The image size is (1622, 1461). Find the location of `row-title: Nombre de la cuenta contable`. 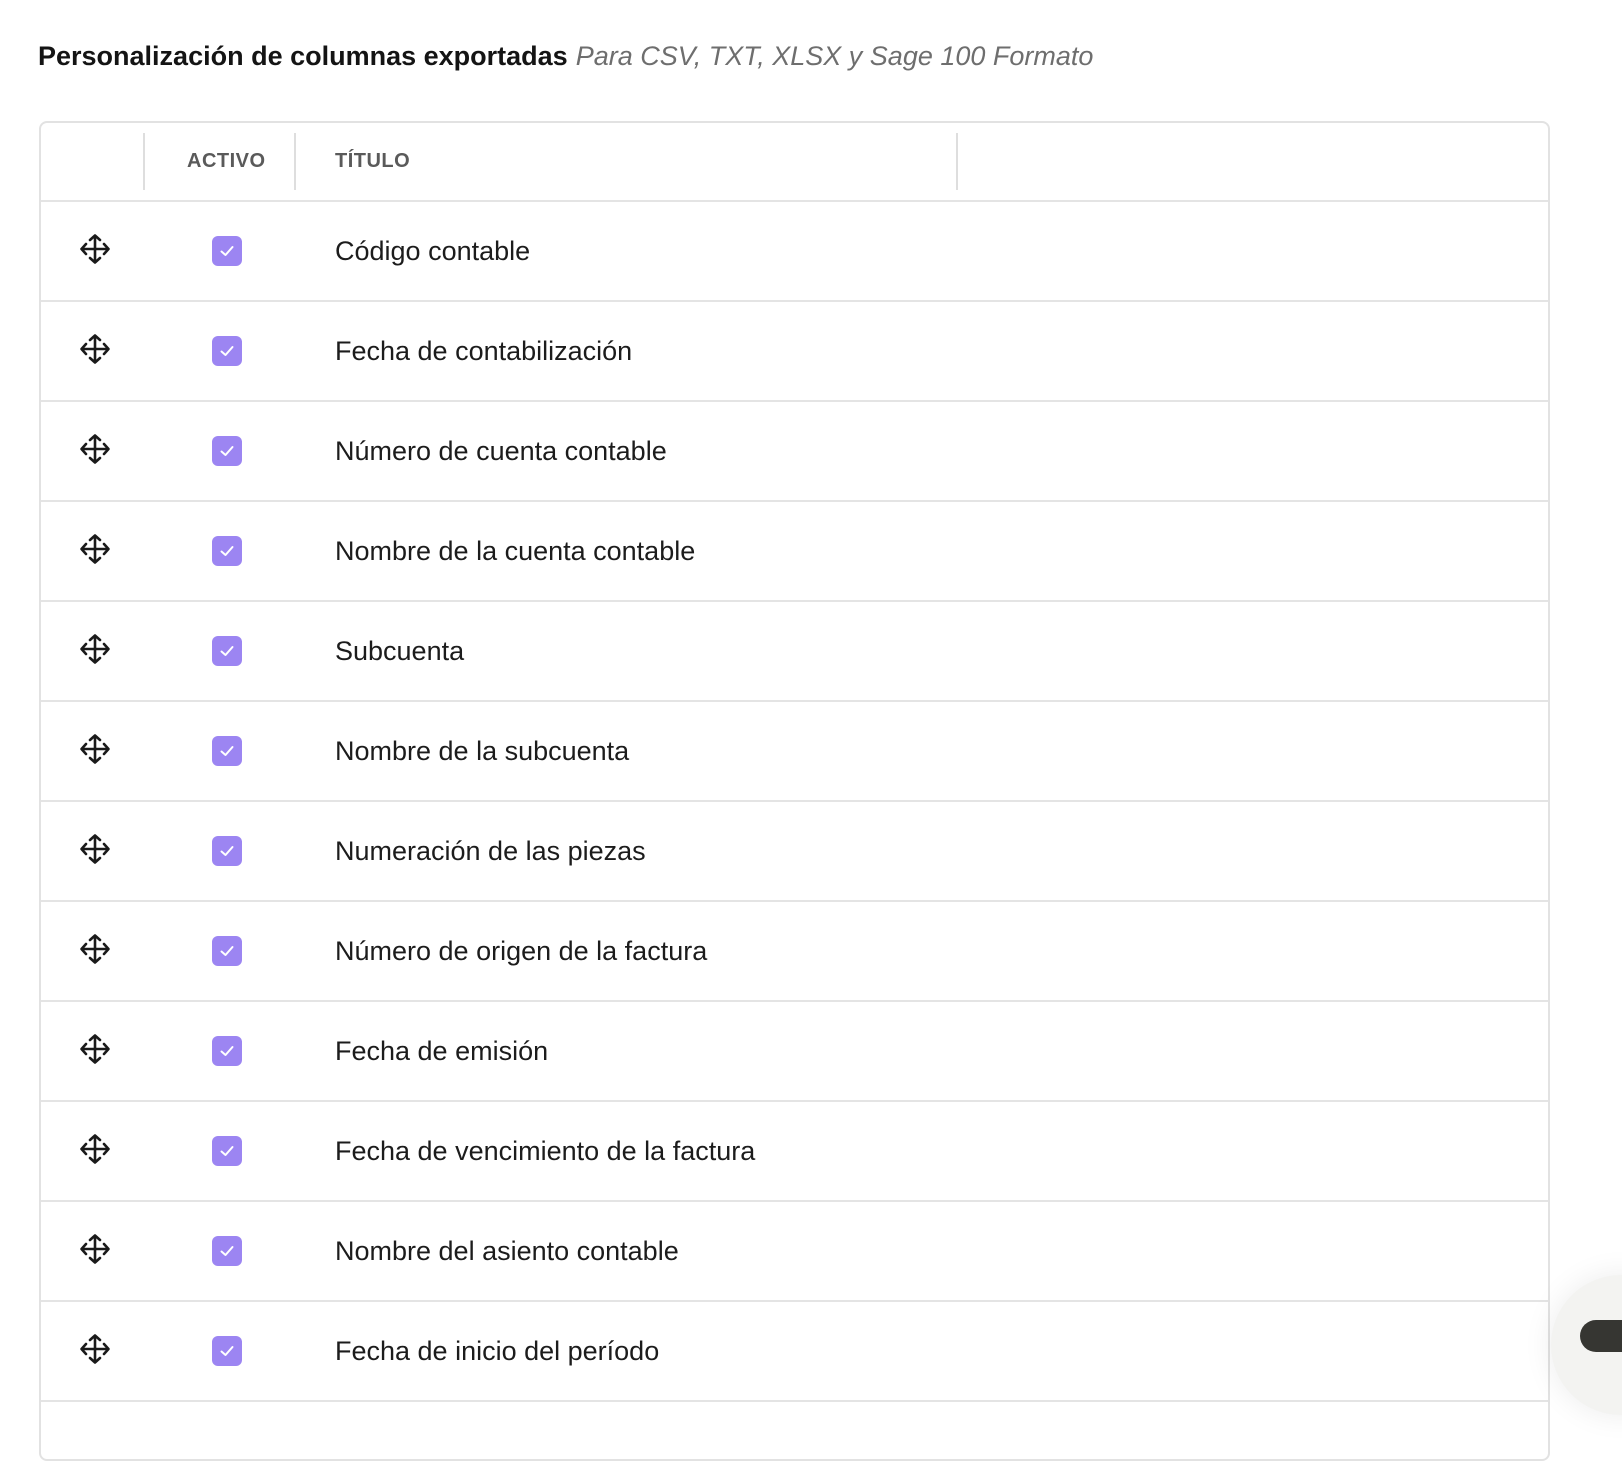

row-title: Nombre de la cuenta contable is located at coordinates (515, 551).